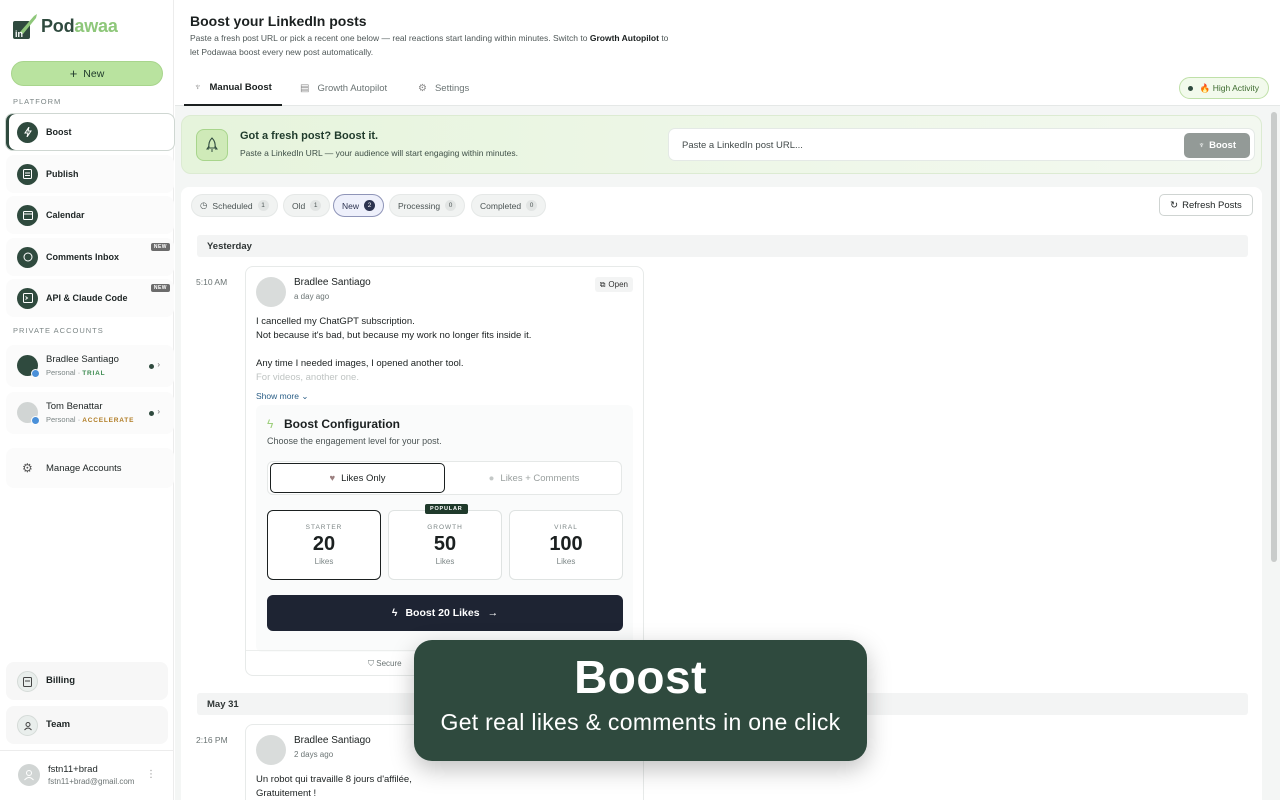 This screenshot has height=800, width=1280. What do you see at coordinates (1217, 145) in the screenshot?
I see `boost-url-button: ♆ Boost` at bounding box center [1217, 145].